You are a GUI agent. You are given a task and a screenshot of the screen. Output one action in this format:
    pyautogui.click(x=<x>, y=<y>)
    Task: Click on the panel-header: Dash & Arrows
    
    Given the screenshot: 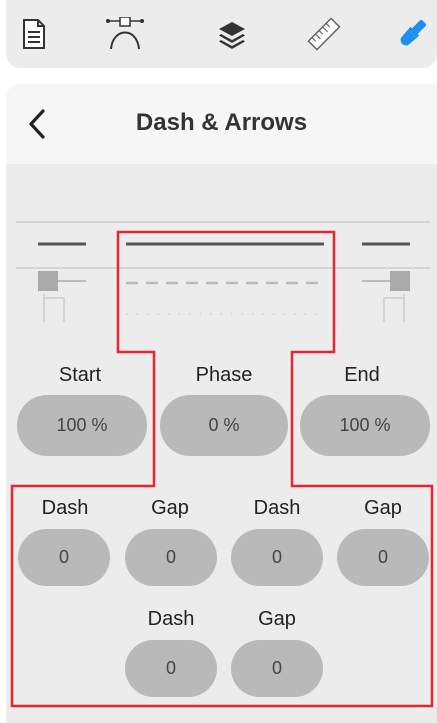 What is the action you would take?
    pyautogui.click(x=221, y=124)
    